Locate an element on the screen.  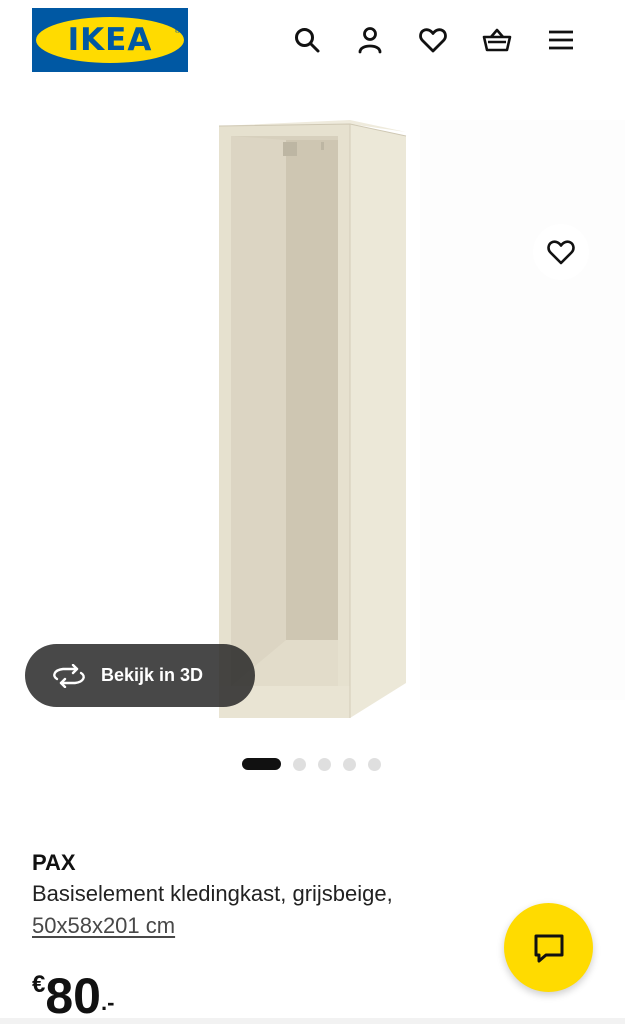
chat-icon is located at coordinates (548, 948).